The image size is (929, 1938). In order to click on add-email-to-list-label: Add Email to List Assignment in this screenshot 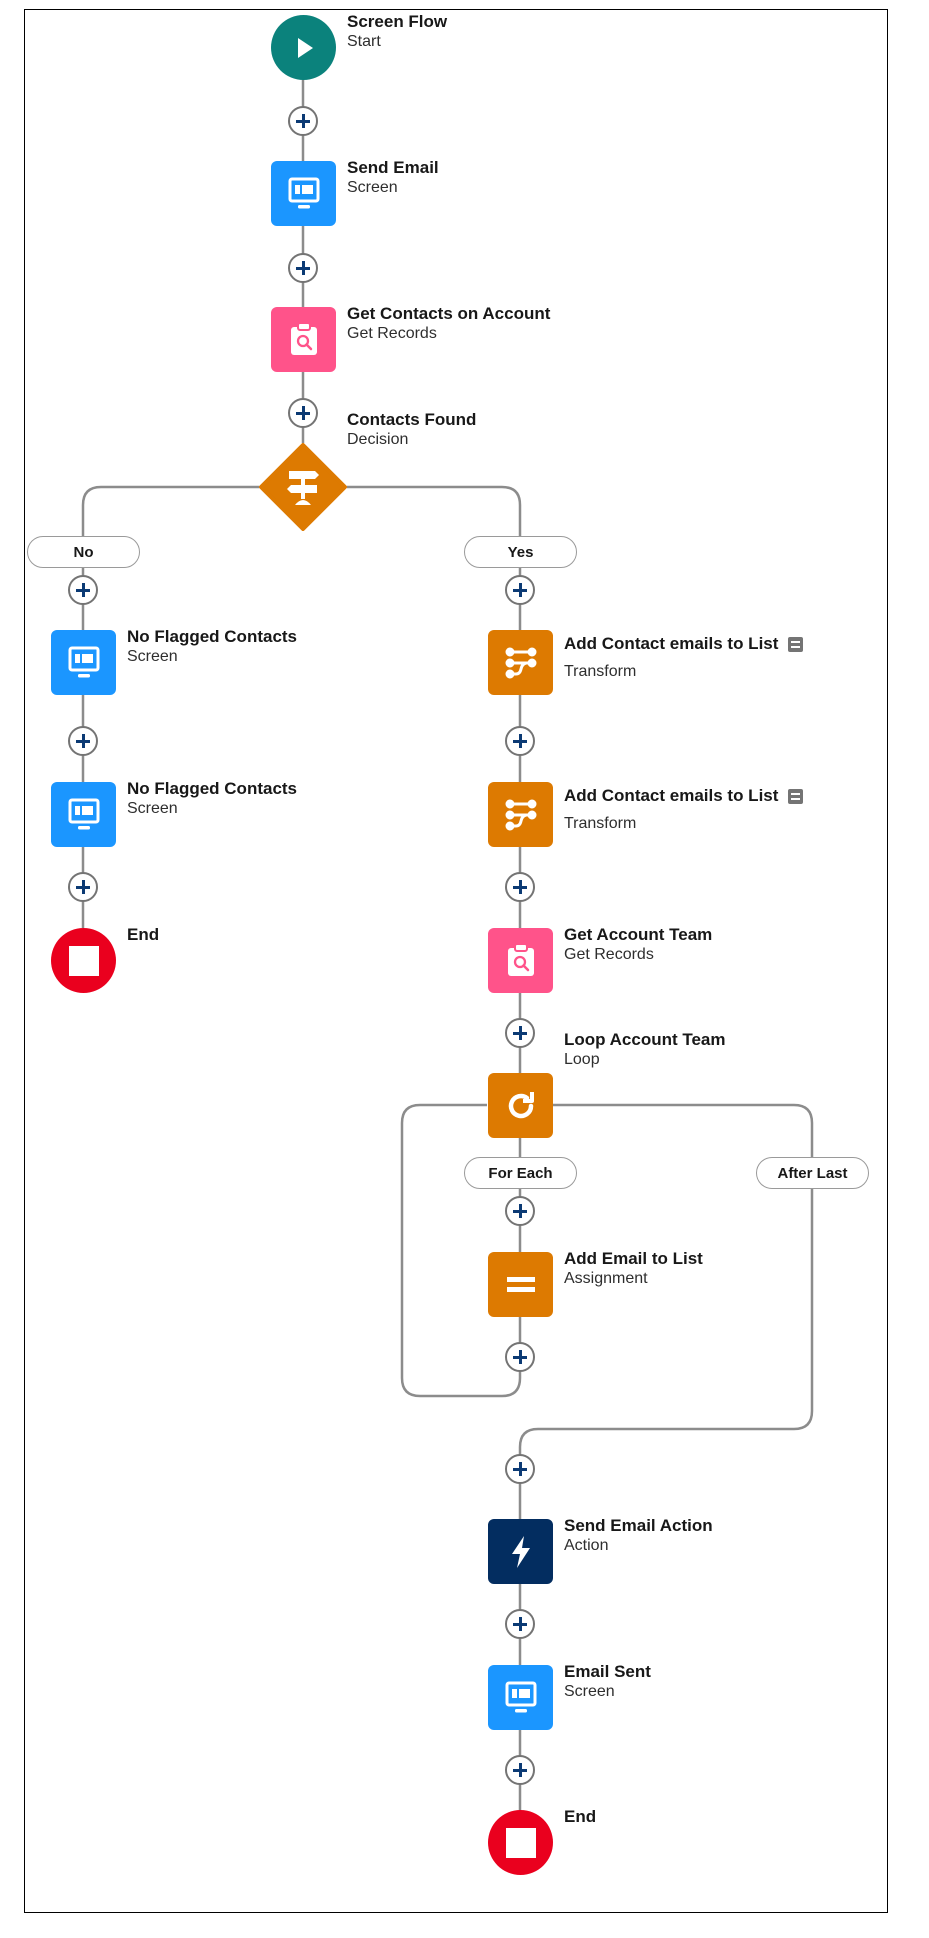, I will do `click(633, 1269)`.